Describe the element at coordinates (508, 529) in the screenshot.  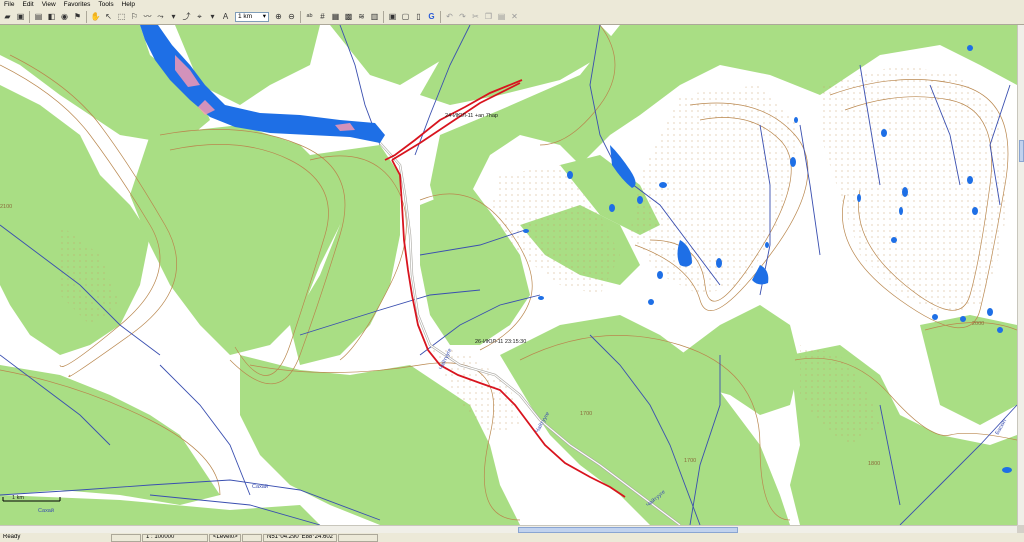
I see `horizontal-scrollbar` at that location.